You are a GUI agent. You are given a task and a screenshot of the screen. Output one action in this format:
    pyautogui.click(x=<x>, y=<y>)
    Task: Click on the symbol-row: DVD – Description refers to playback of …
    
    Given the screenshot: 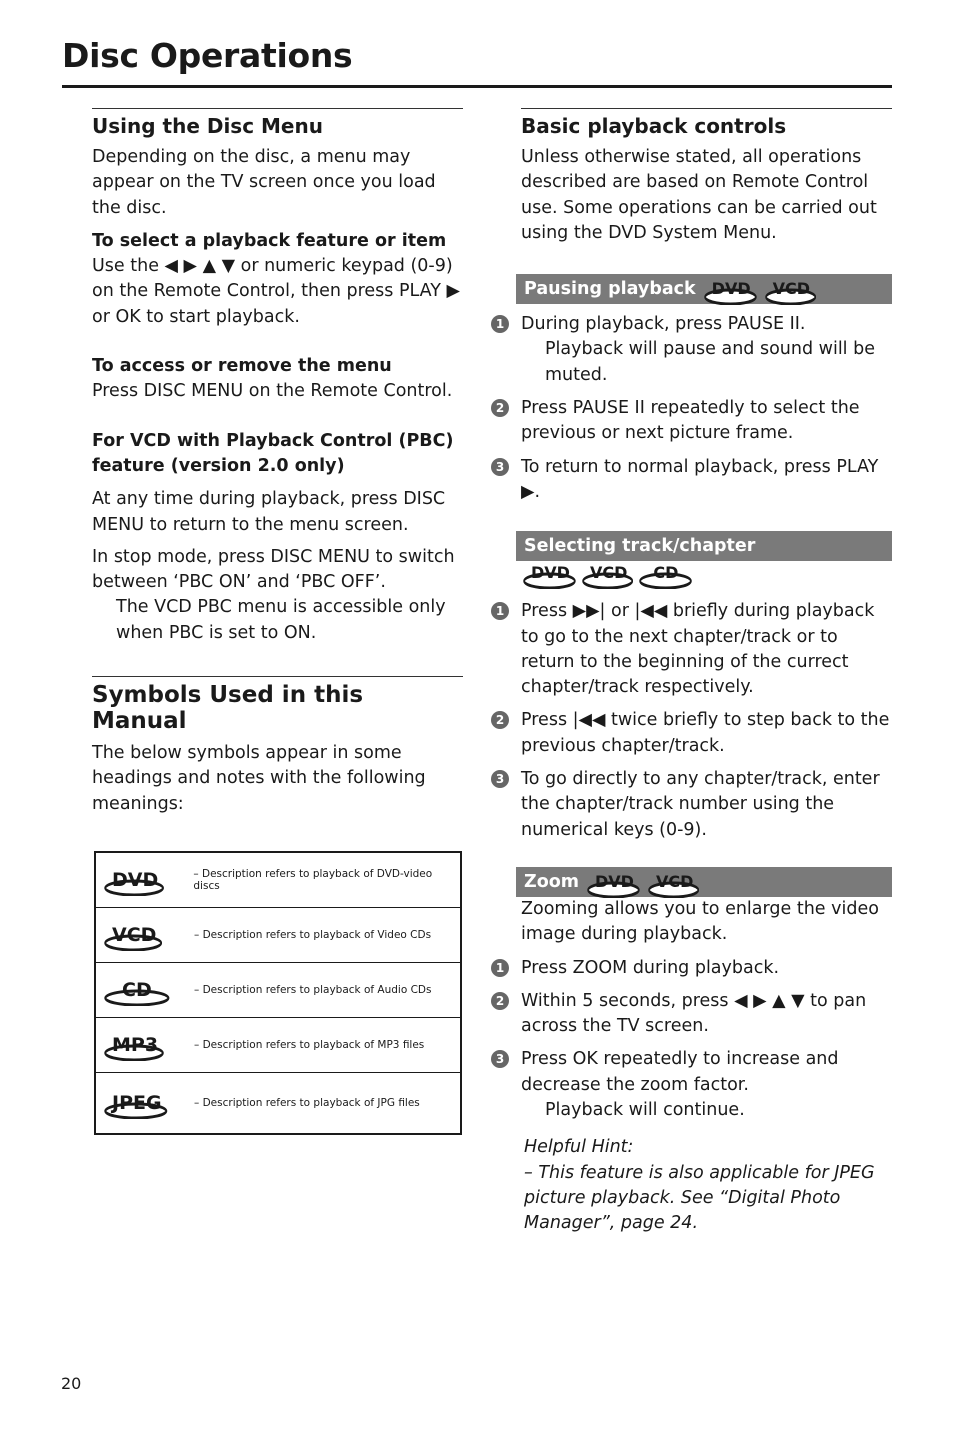 What is the action you would take?
    pyautogui.click(x=278, y=880)
    